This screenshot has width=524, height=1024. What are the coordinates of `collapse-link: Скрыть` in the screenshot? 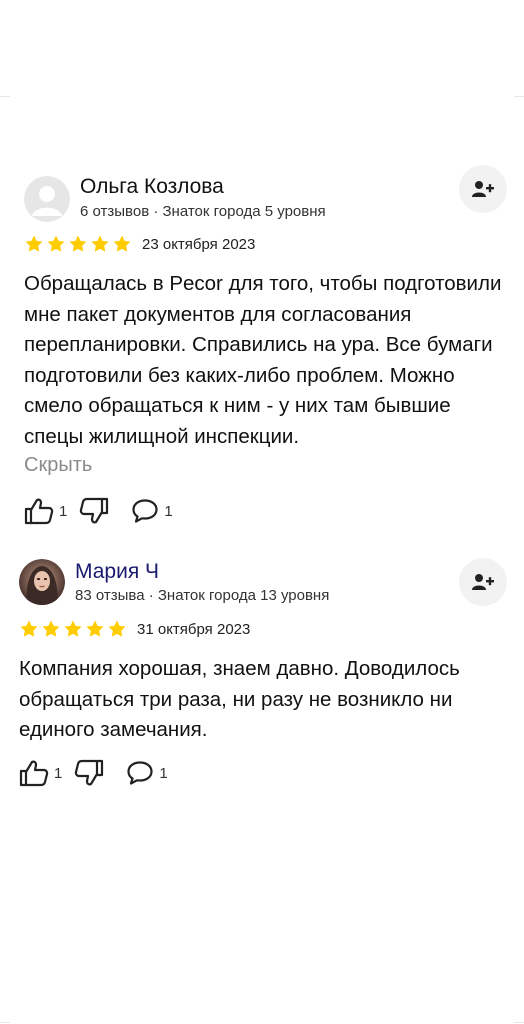 It's located at (58, 465).